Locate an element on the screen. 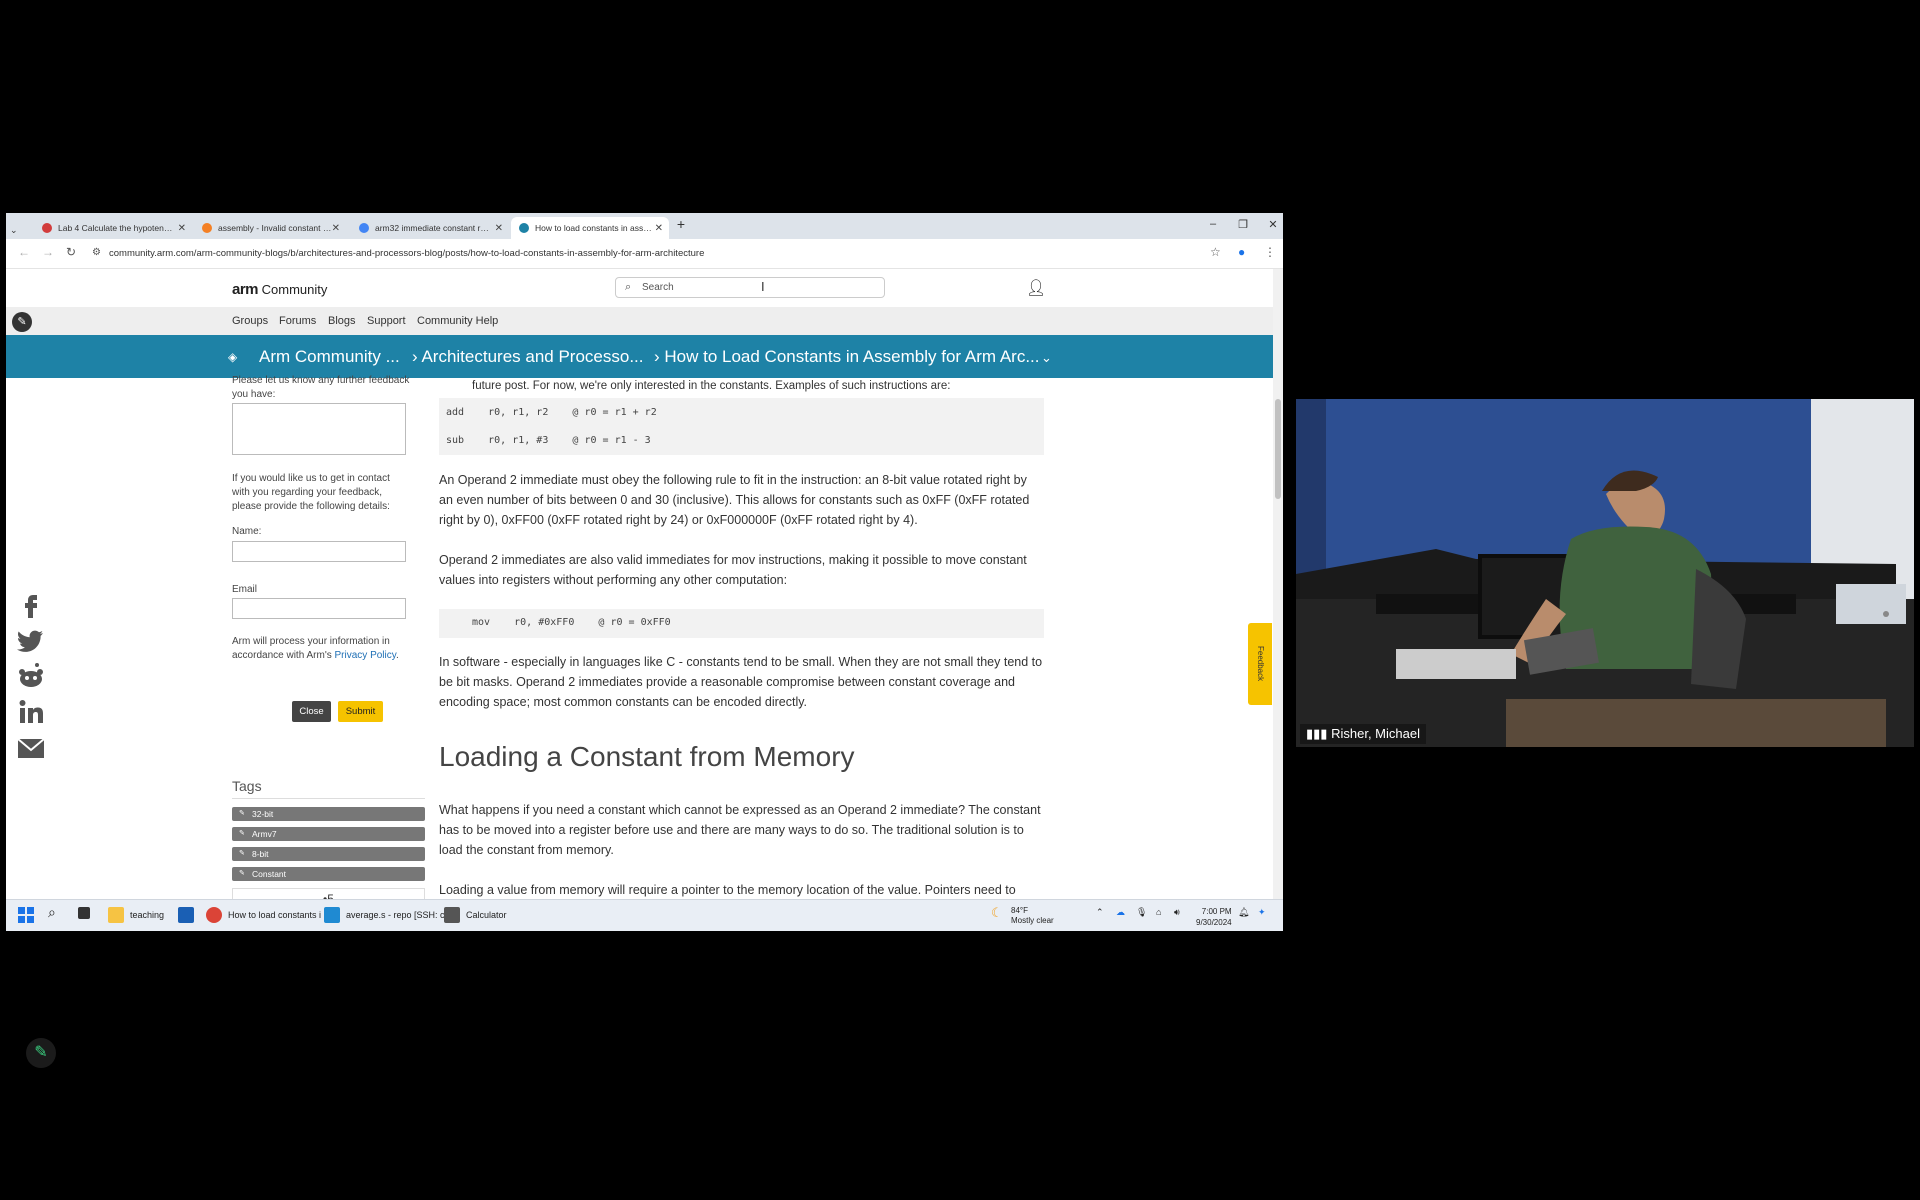 The height and width of the screenshot is (1200, 1920). email-share-icon is located at coordinates (31, 748).